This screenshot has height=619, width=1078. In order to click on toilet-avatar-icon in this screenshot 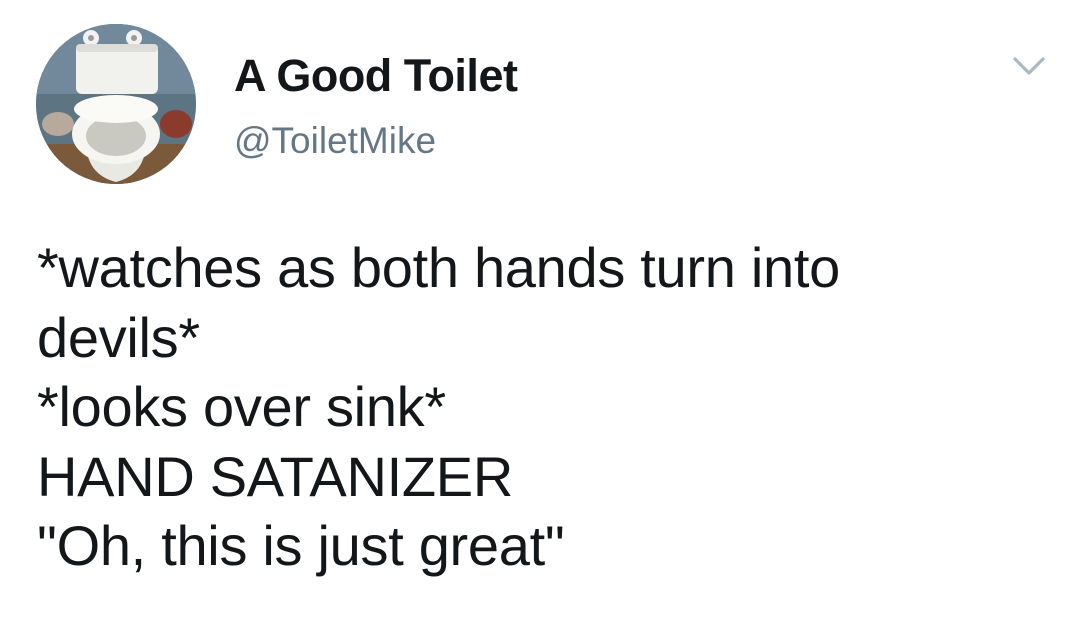, I will do `click(116, 104)`.